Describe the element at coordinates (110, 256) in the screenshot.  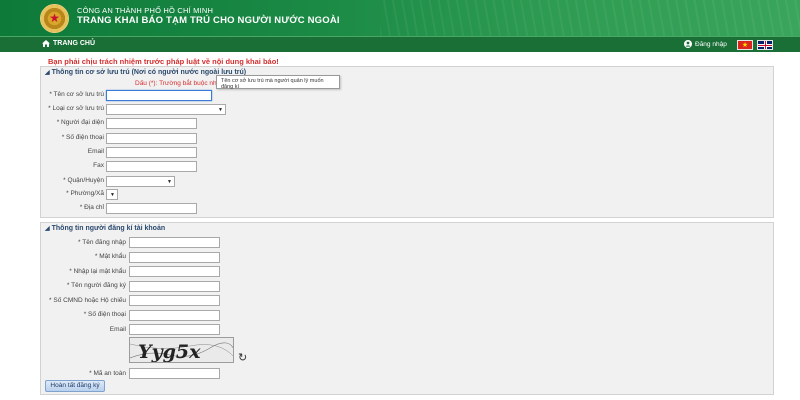
I see `label-password: * Mật khẩu` at that location.